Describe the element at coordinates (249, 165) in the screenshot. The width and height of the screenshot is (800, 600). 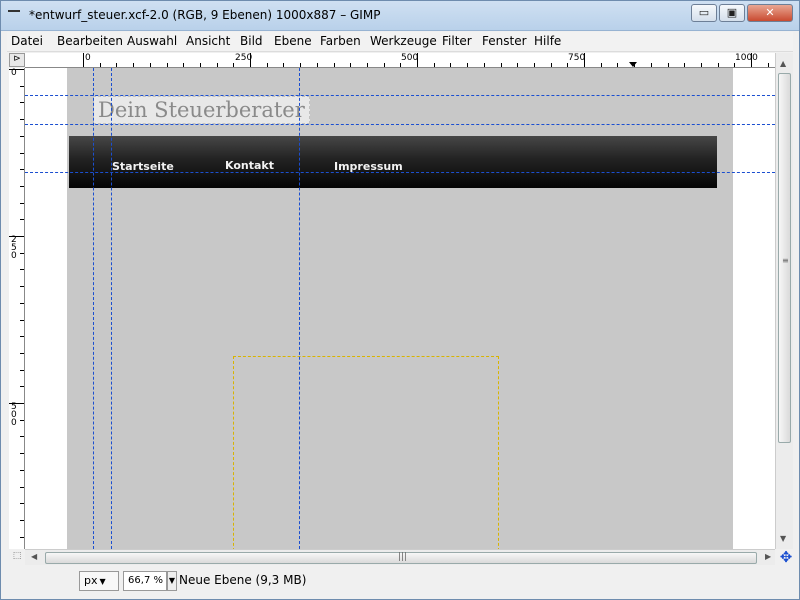
I see `nav-kontakt: Kontakt` at that location.